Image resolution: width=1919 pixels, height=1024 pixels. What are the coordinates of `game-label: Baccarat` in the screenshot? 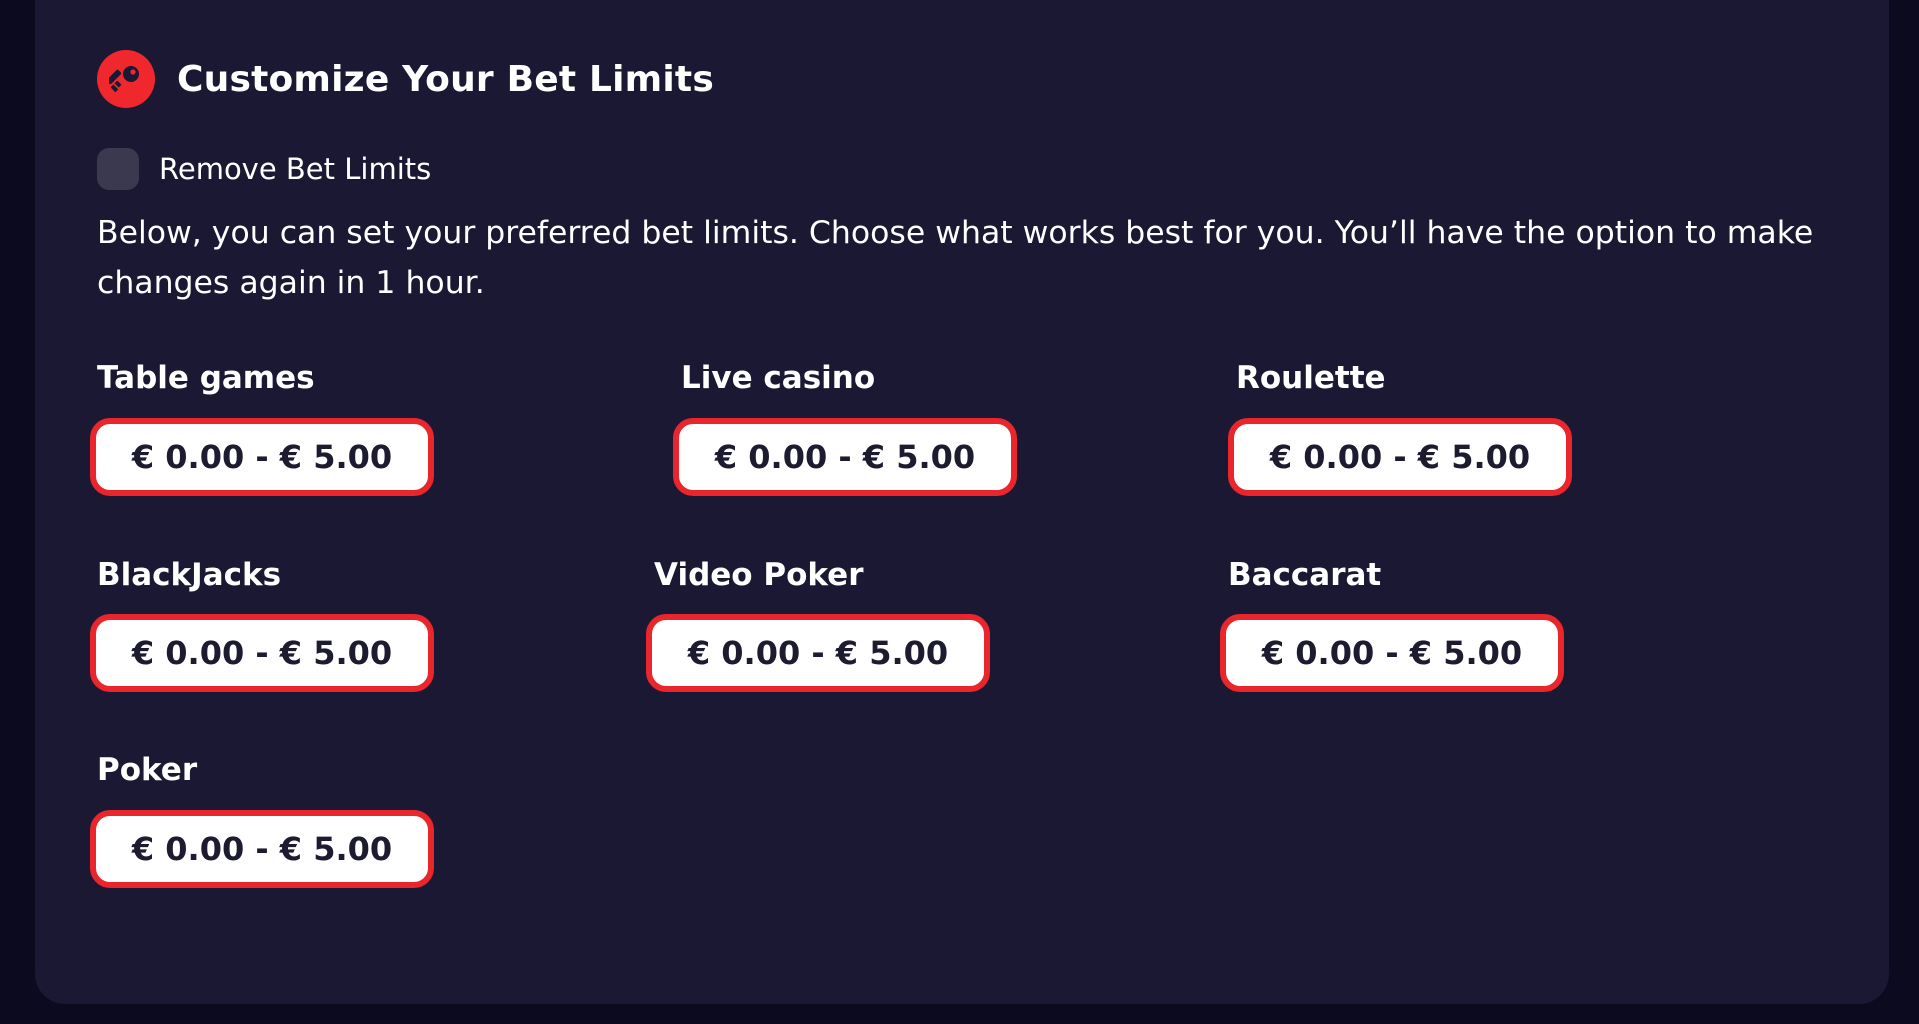 It's located at (1305, 575).